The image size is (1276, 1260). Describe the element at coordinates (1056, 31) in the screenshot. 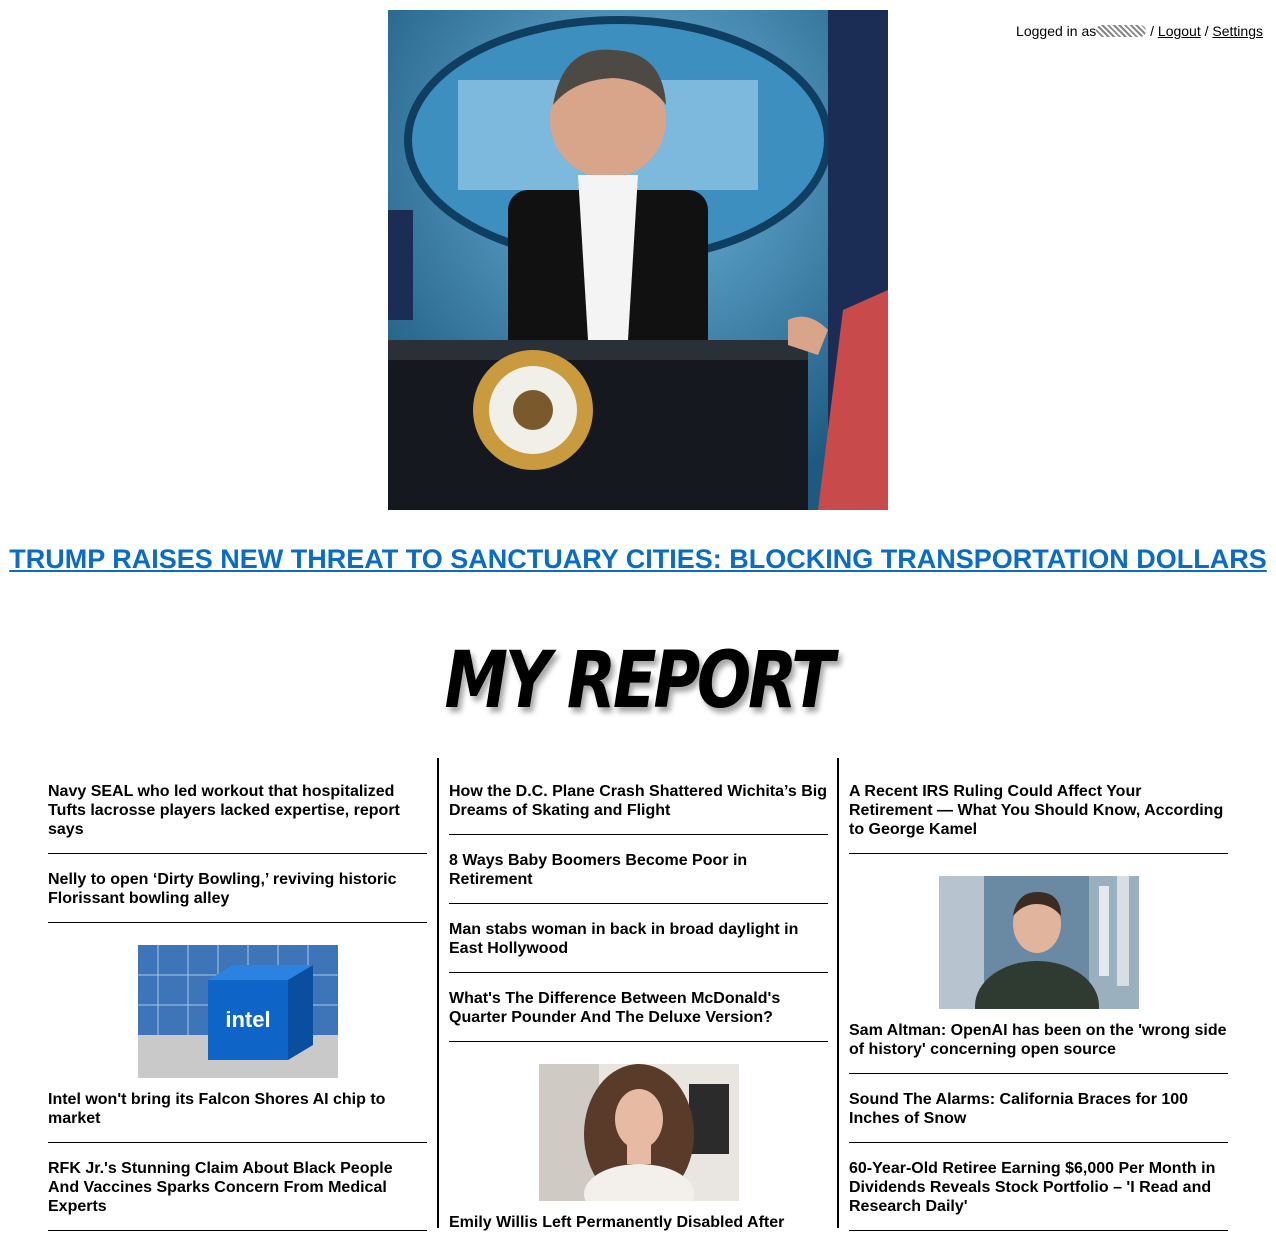

I see `logged-in-text: Logged in as` at that location.